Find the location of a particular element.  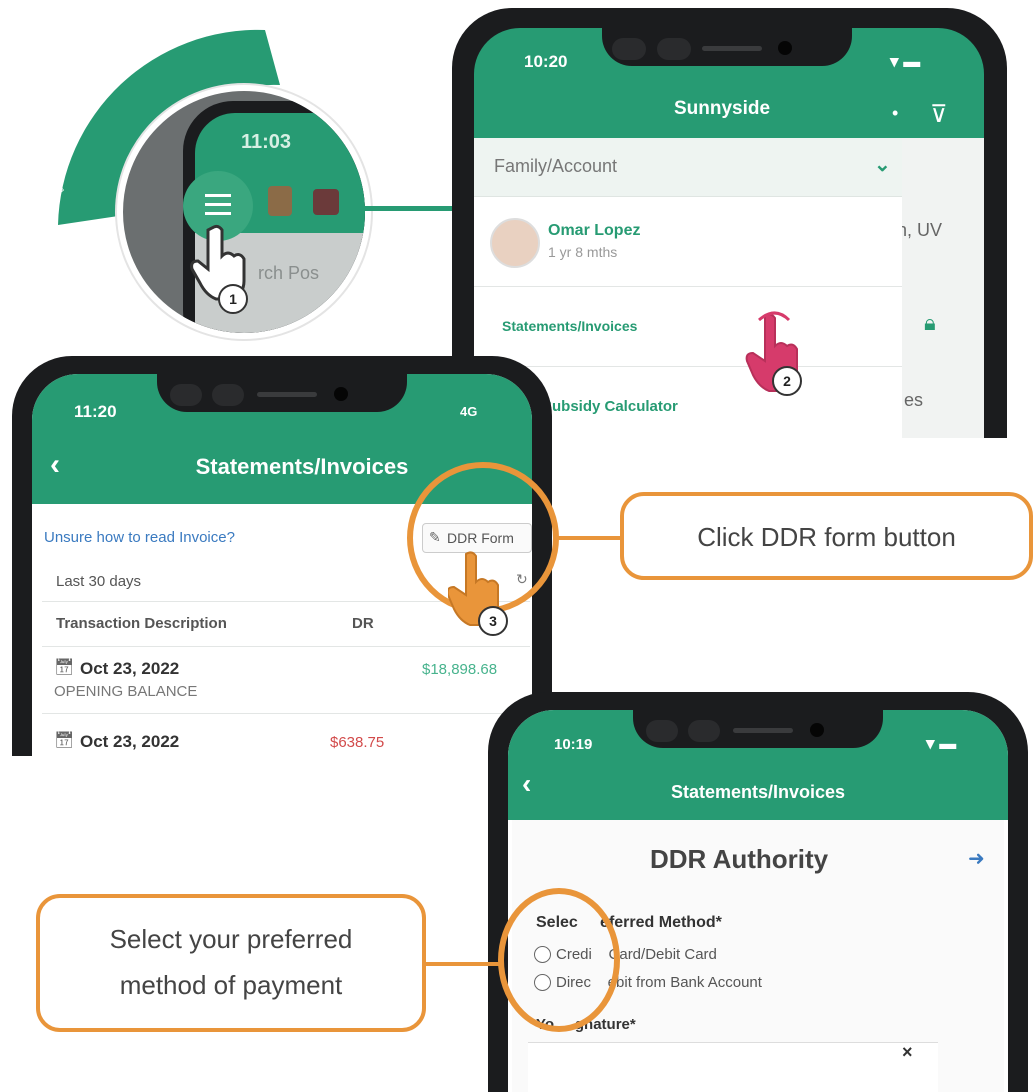

invoice-help-link: Unsure how to read Invoice? is located at coordinates (139, 537).